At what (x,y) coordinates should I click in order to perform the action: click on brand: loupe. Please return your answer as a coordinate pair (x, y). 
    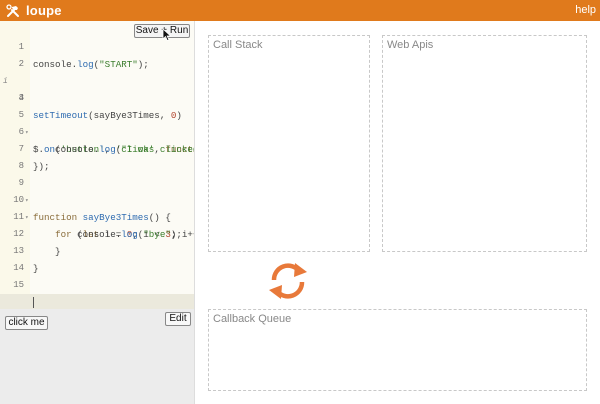
    Looking at the image, I should click on (34, 10).